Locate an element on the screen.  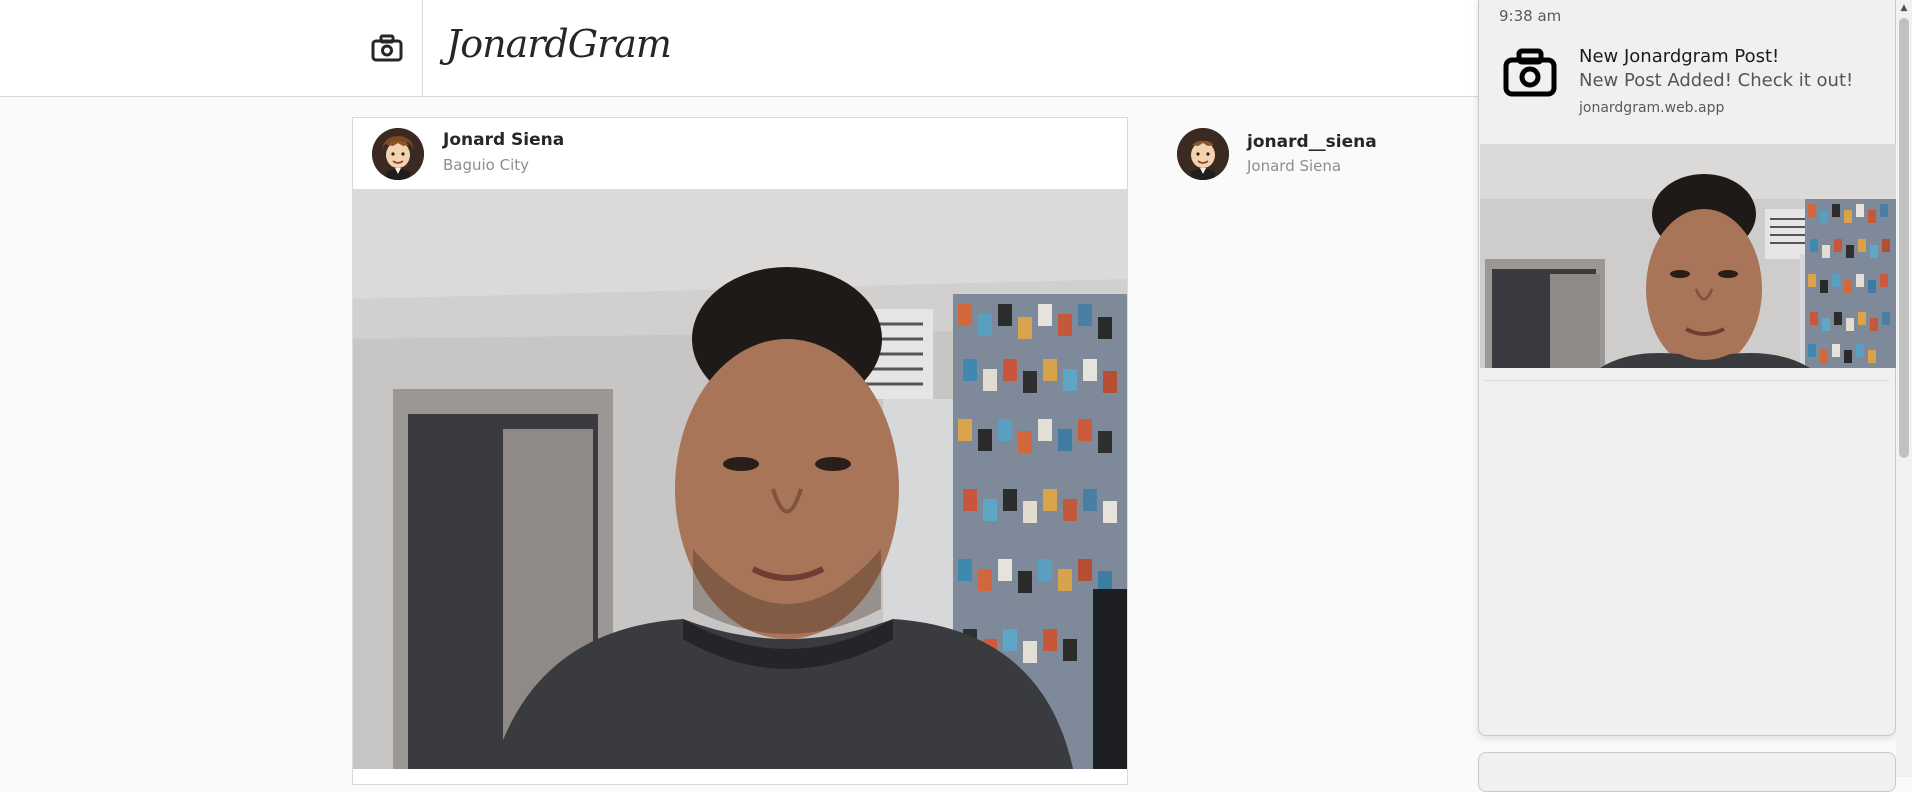
post-username: Jonard Siena is located at coordinates (503, 140).